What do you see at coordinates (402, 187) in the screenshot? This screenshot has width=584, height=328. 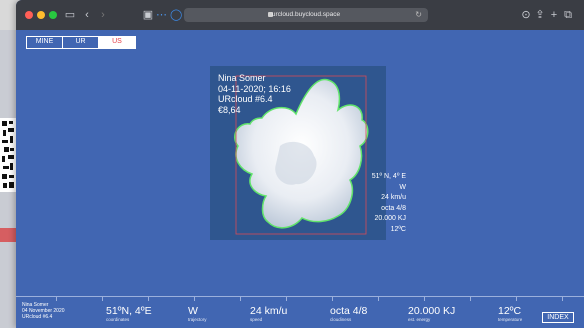 I see `stat-trajectory: W` at bounding box center [402, 187].